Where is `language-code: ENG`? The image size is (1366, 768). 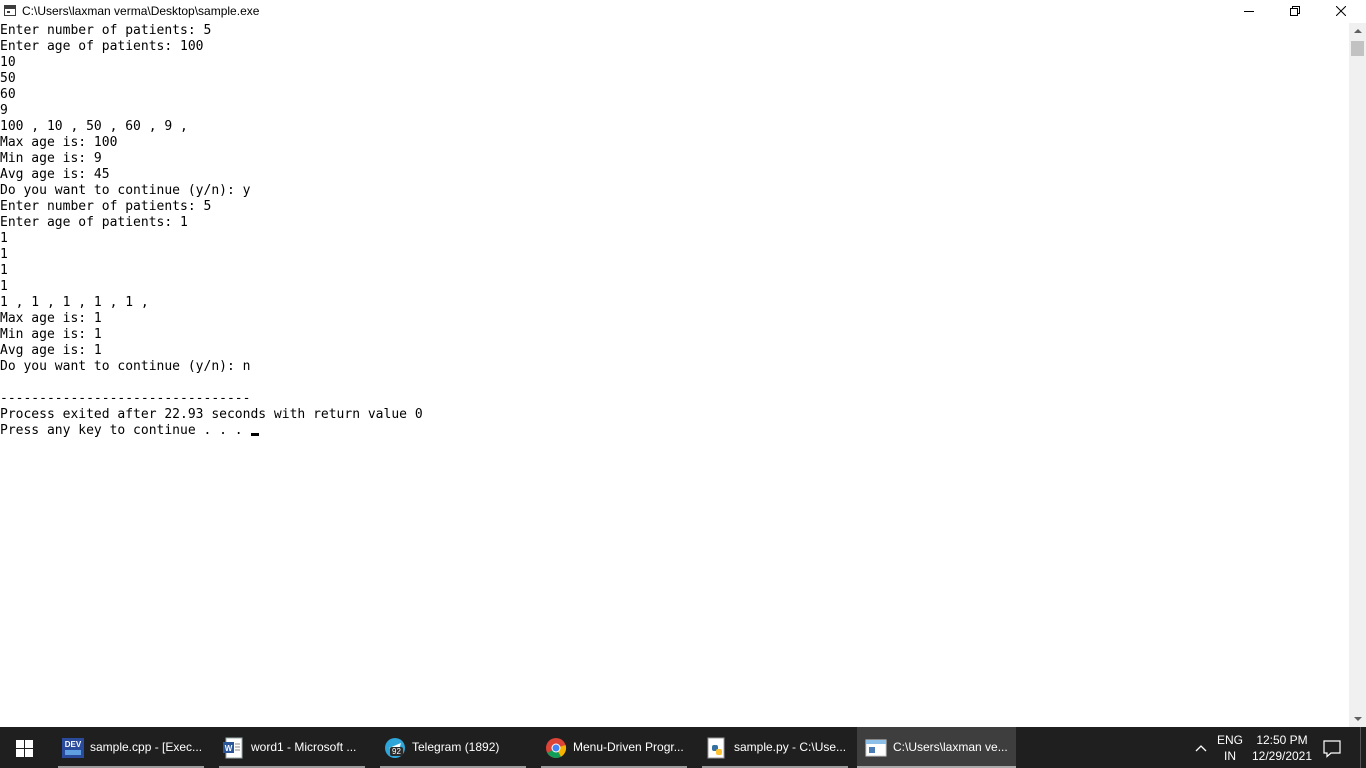
language-code: ENG is located at coordinates (1229, 740).